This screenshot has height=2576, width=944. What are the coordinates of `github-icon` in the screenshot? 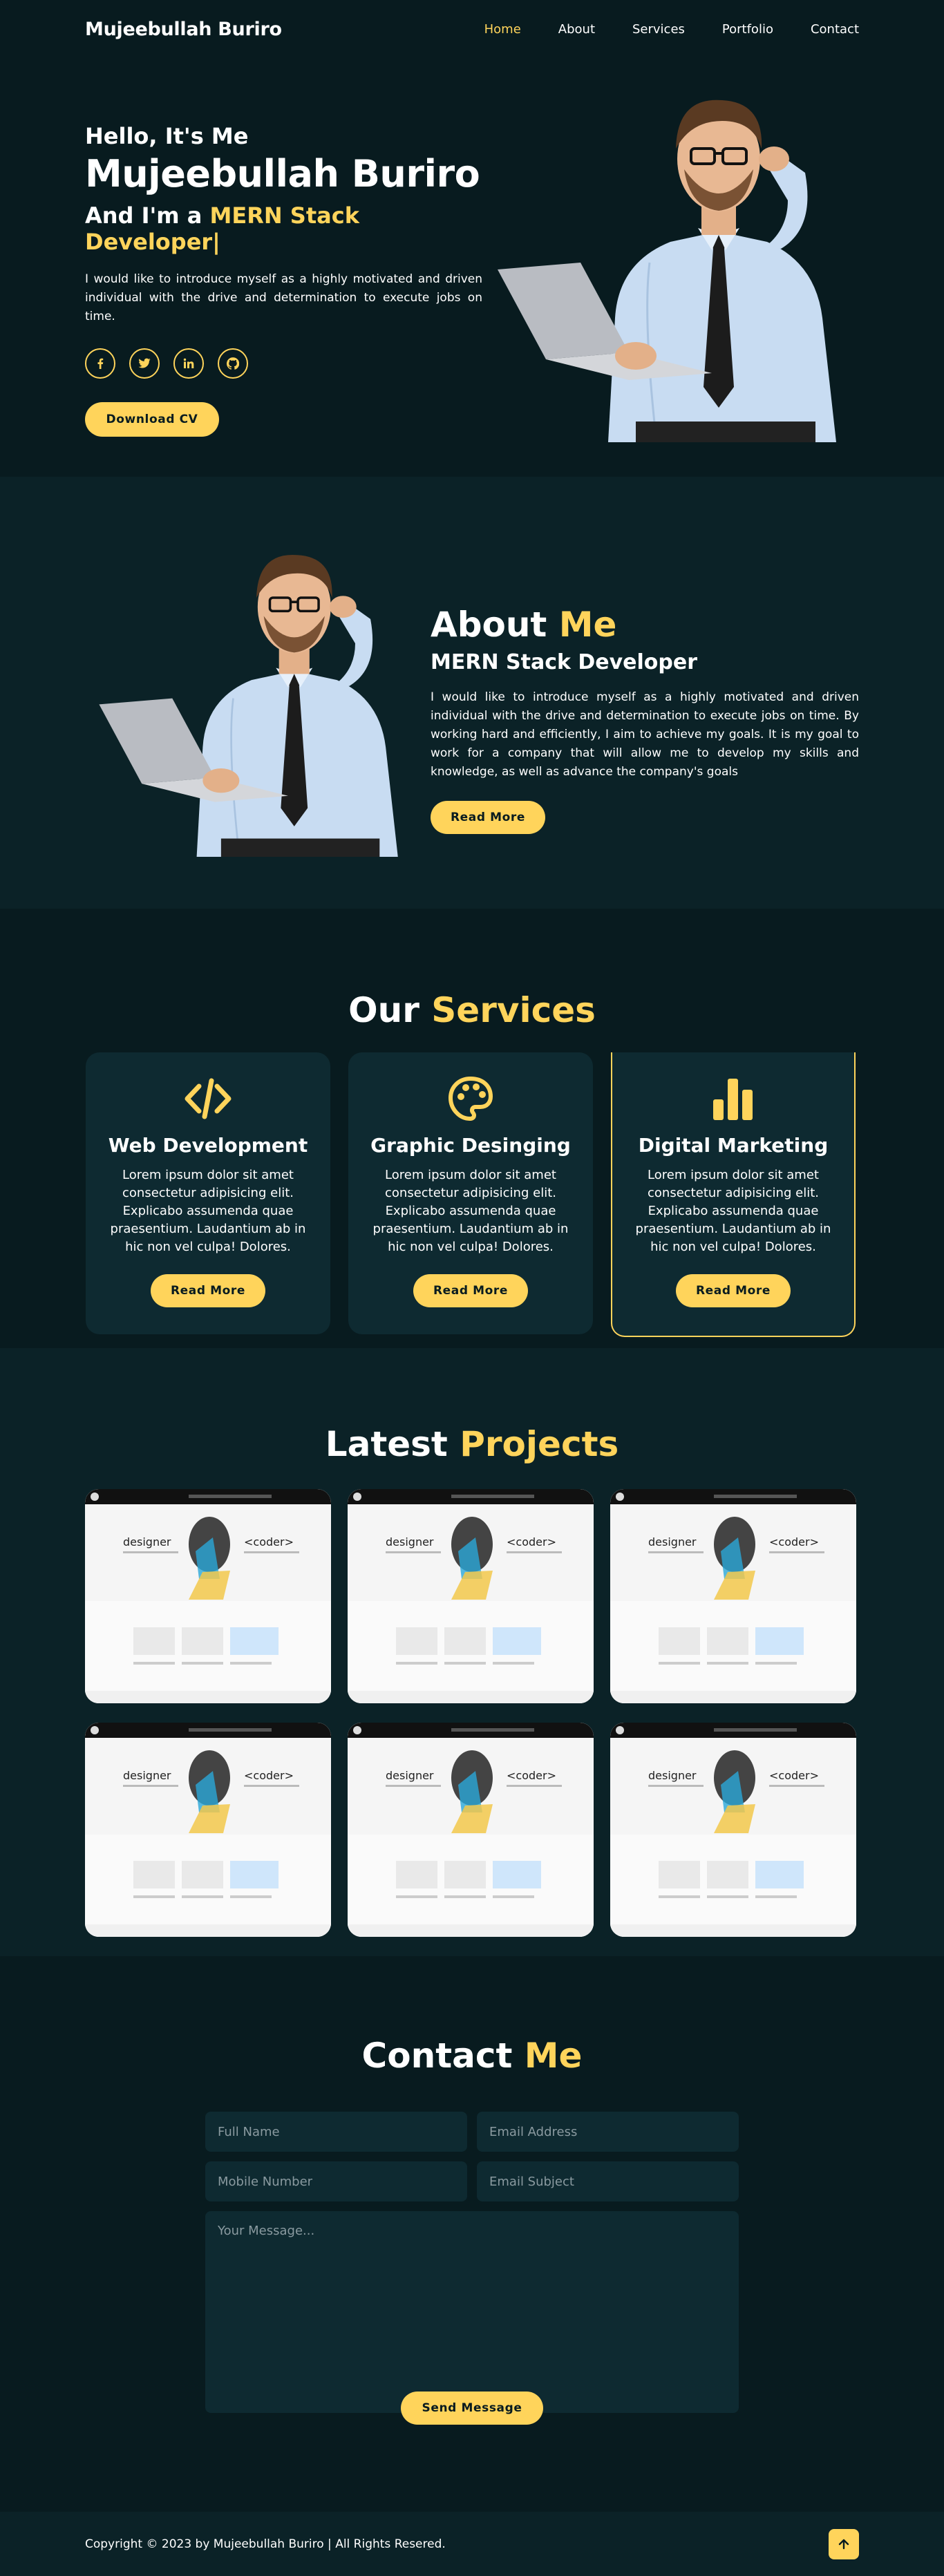 It's located at (233, 363).